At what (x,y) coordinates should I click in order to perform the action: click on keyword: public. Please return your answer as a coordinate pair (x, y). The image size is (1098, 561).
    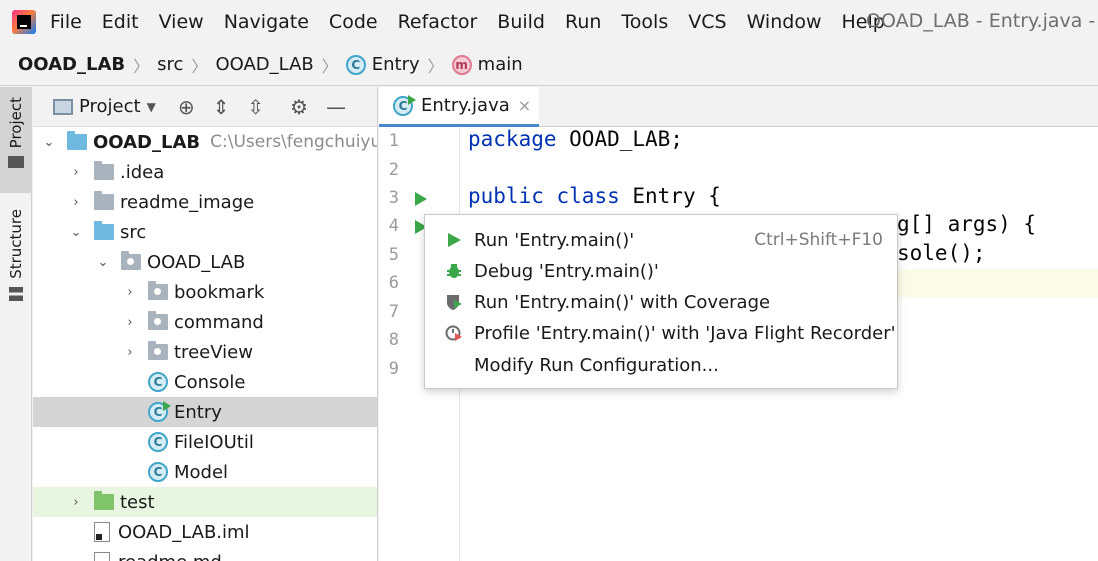
    Looking at the image, I should click on (506, 196).